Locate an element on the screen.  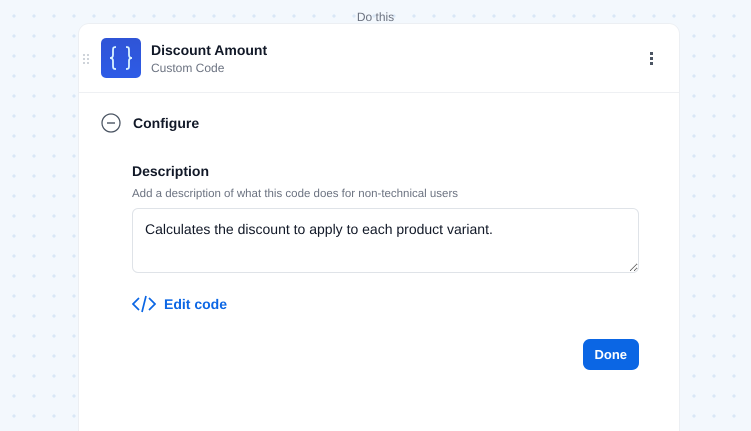
step-subtitle: Custom Code is located at coordinates (188, 67).